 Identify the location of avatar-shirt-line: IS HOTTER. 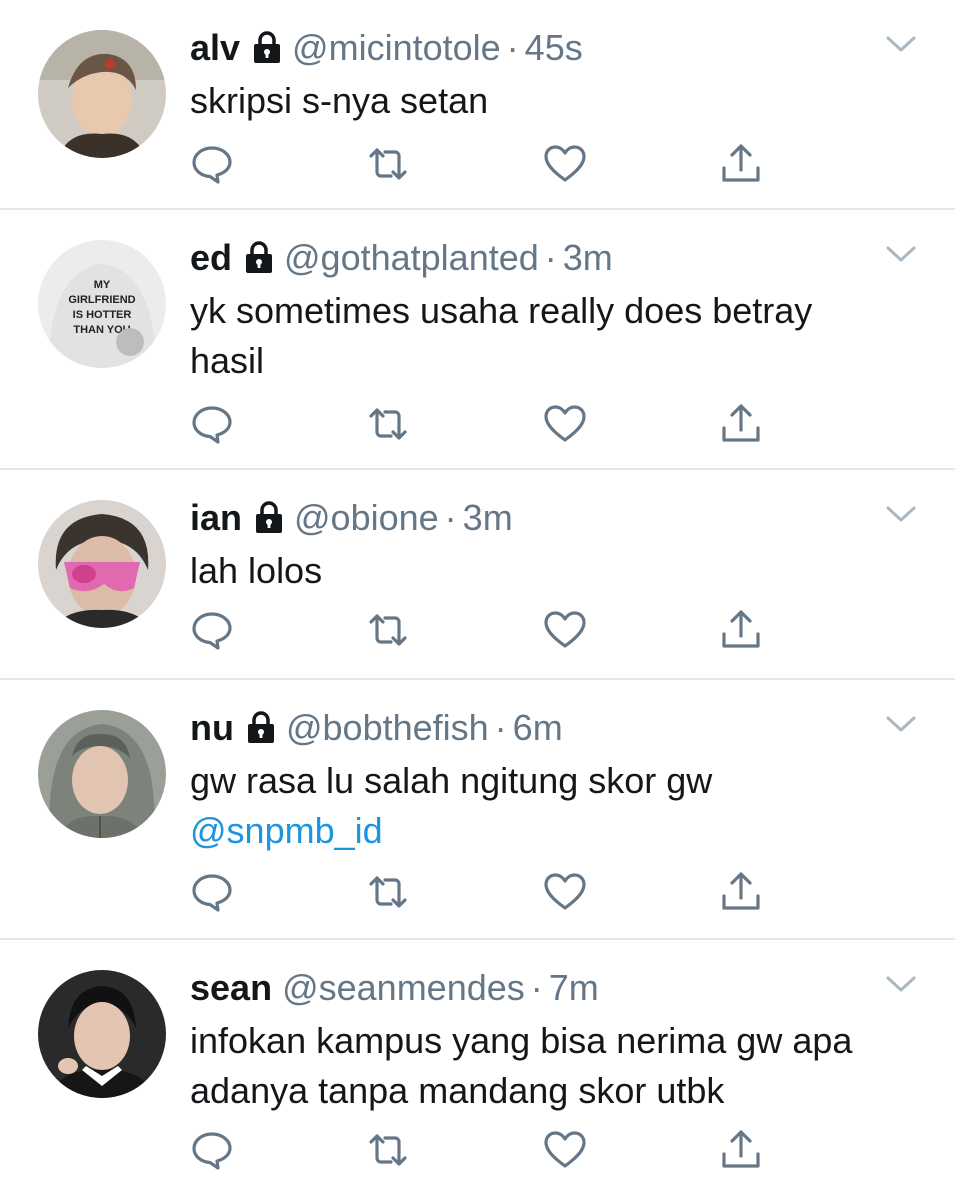
(102, 315).